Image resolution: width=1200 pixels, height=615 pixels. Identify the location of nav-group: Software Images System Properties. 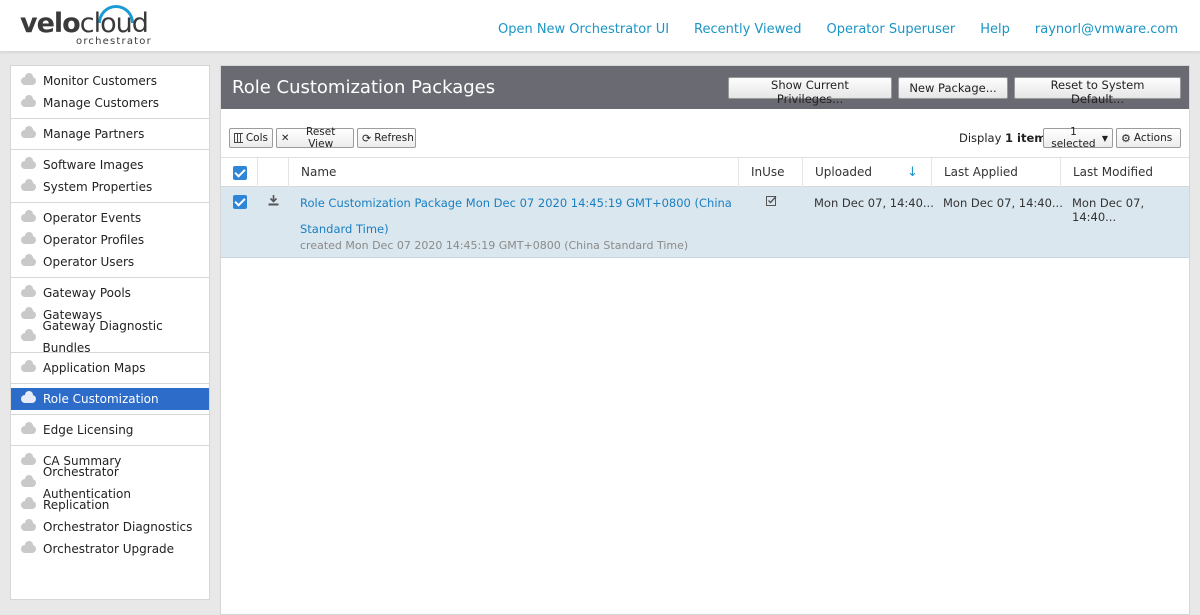
(110, 176).